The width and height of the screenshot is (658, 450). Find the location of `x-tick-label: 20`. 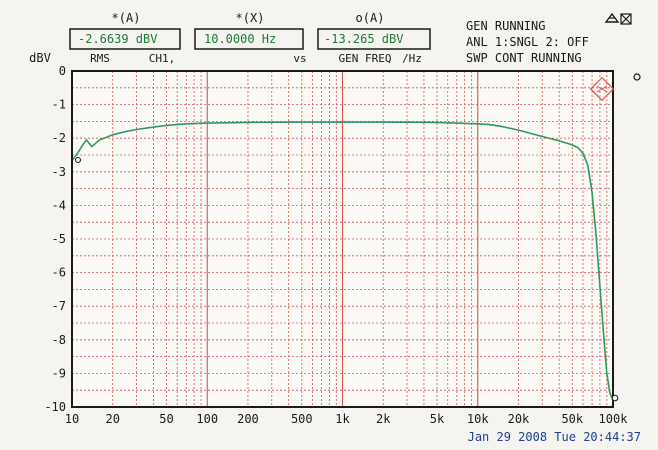

x-tick-label: 20 is located at coordinates (112, 419).